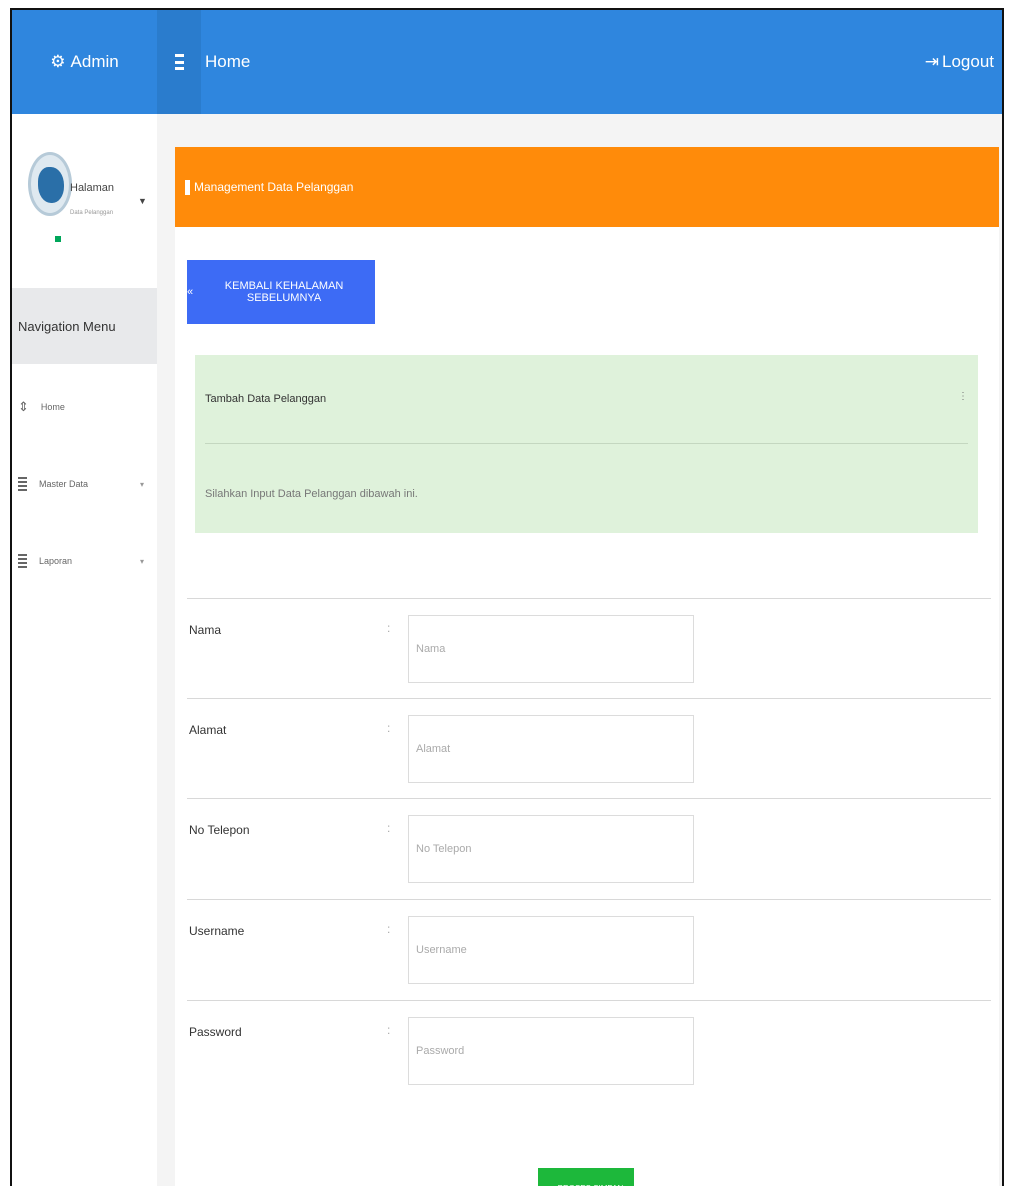 The width and height of the screenshot is (1011, 1186). What do you see at coordinates (187, 187) in the screenshot?
I see `bar-icon` at bounding box center [187, 187].